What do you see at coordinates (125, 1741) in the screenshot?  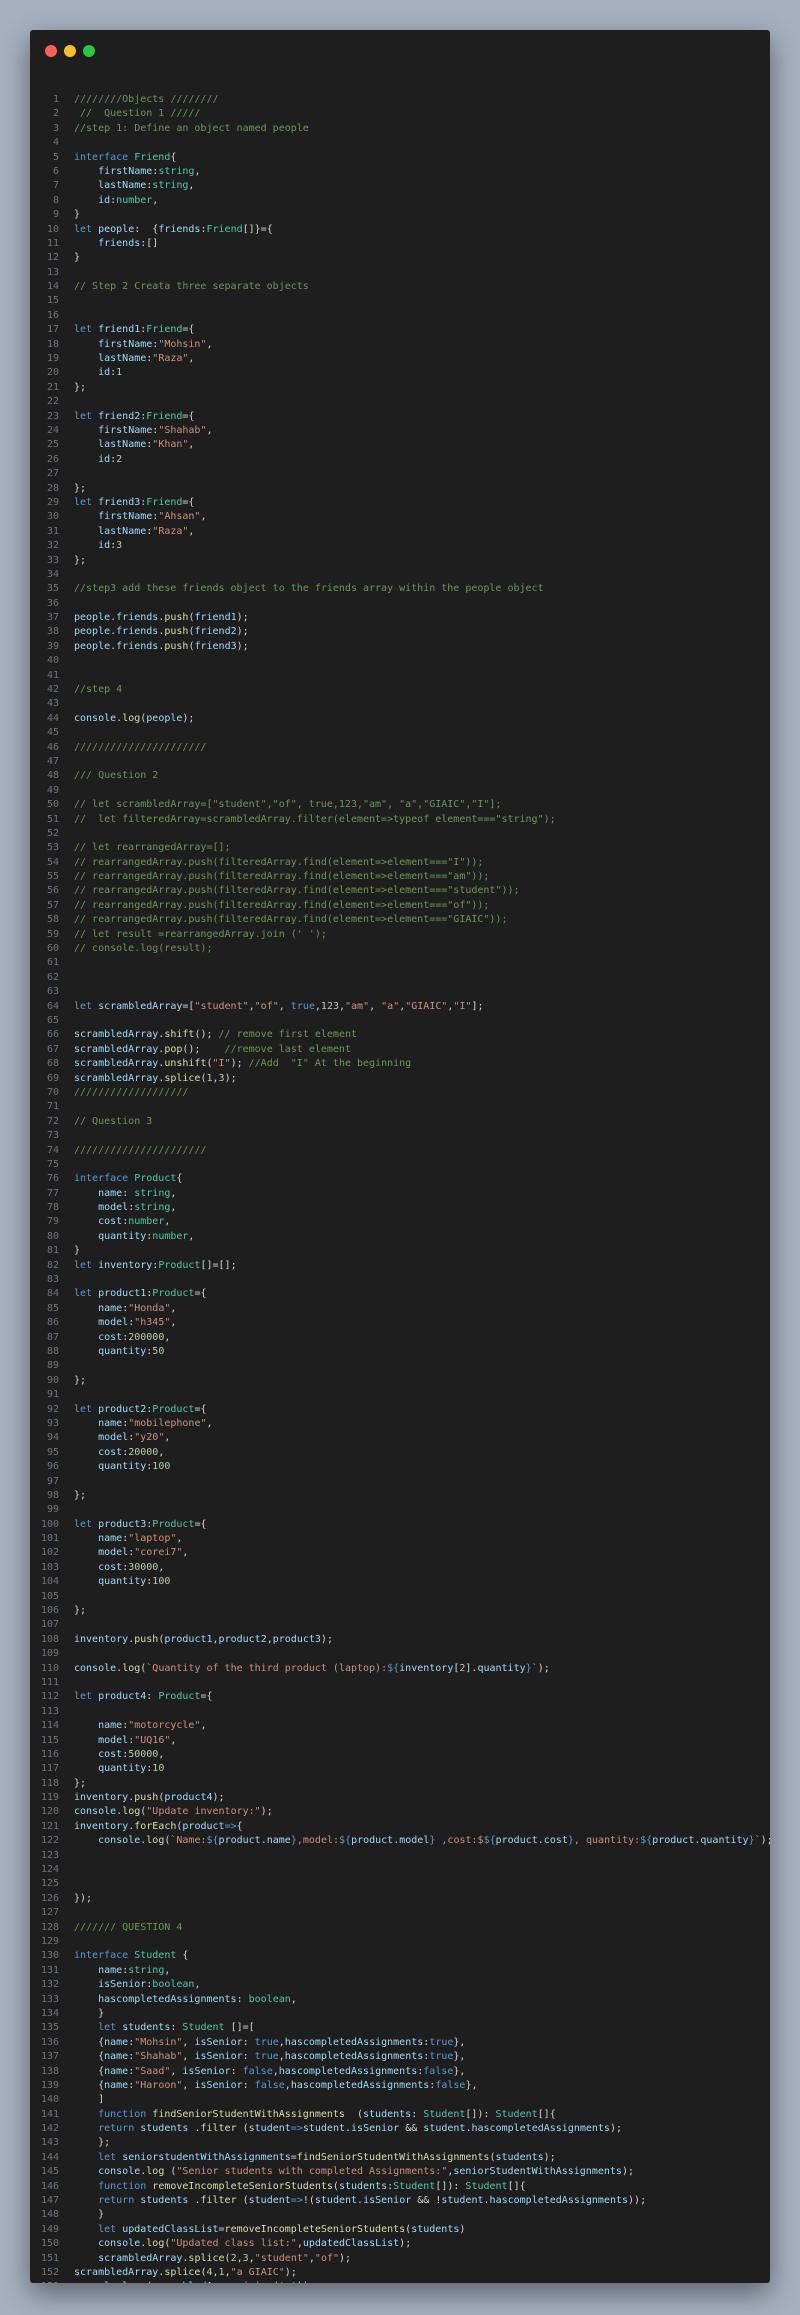 I see `code-text: model:"UQ16",` at bounding box center [125, 1741].